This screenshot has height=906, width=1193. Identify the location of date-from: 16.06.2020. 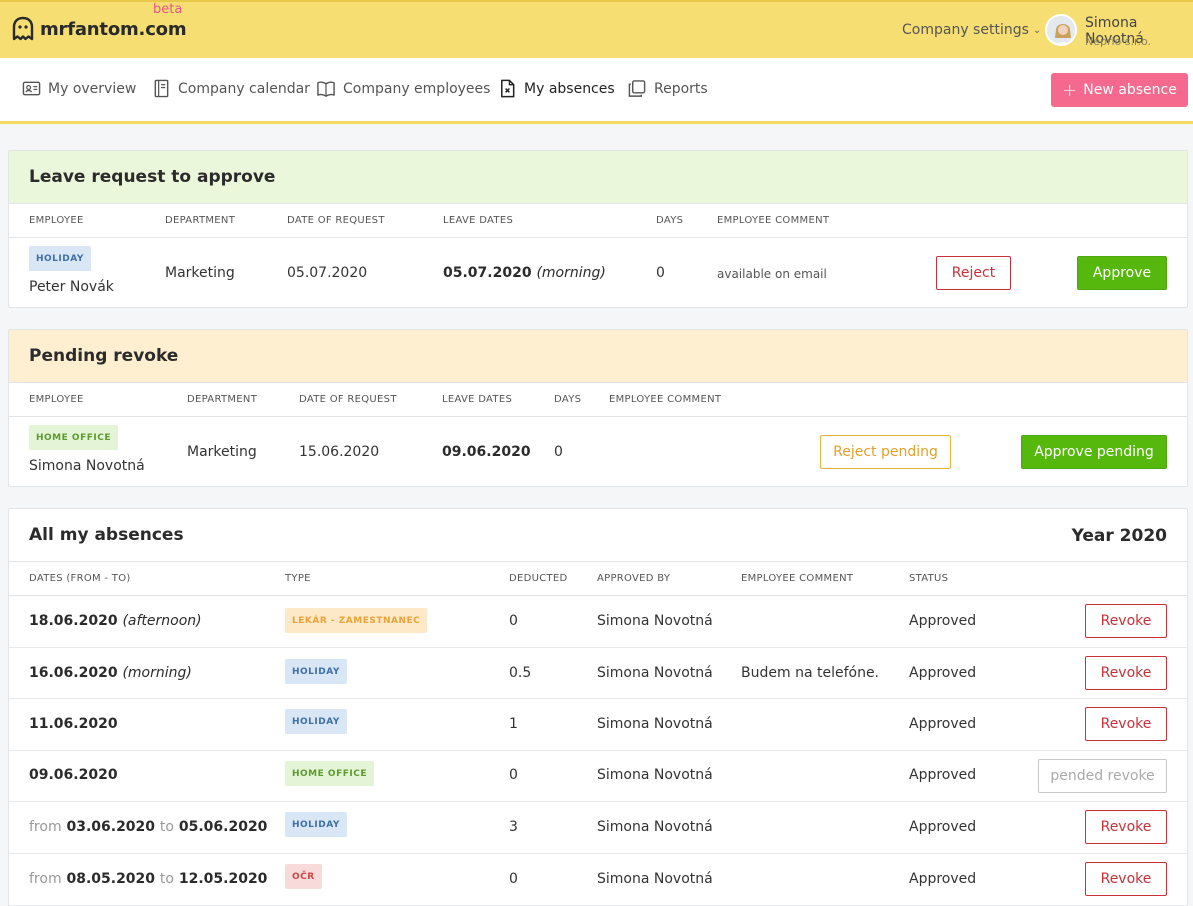
(73, 673).